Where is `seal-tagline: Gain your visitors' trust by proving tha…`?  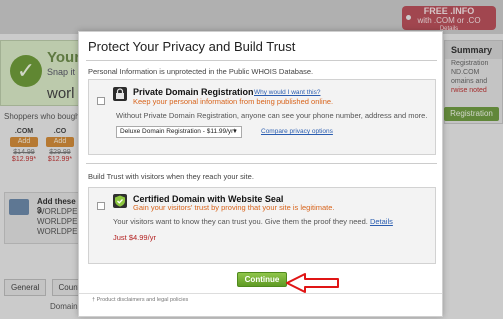
seal-tagline: Gain your visitors' trust by proving tha… is located at coordinates (234, 207).